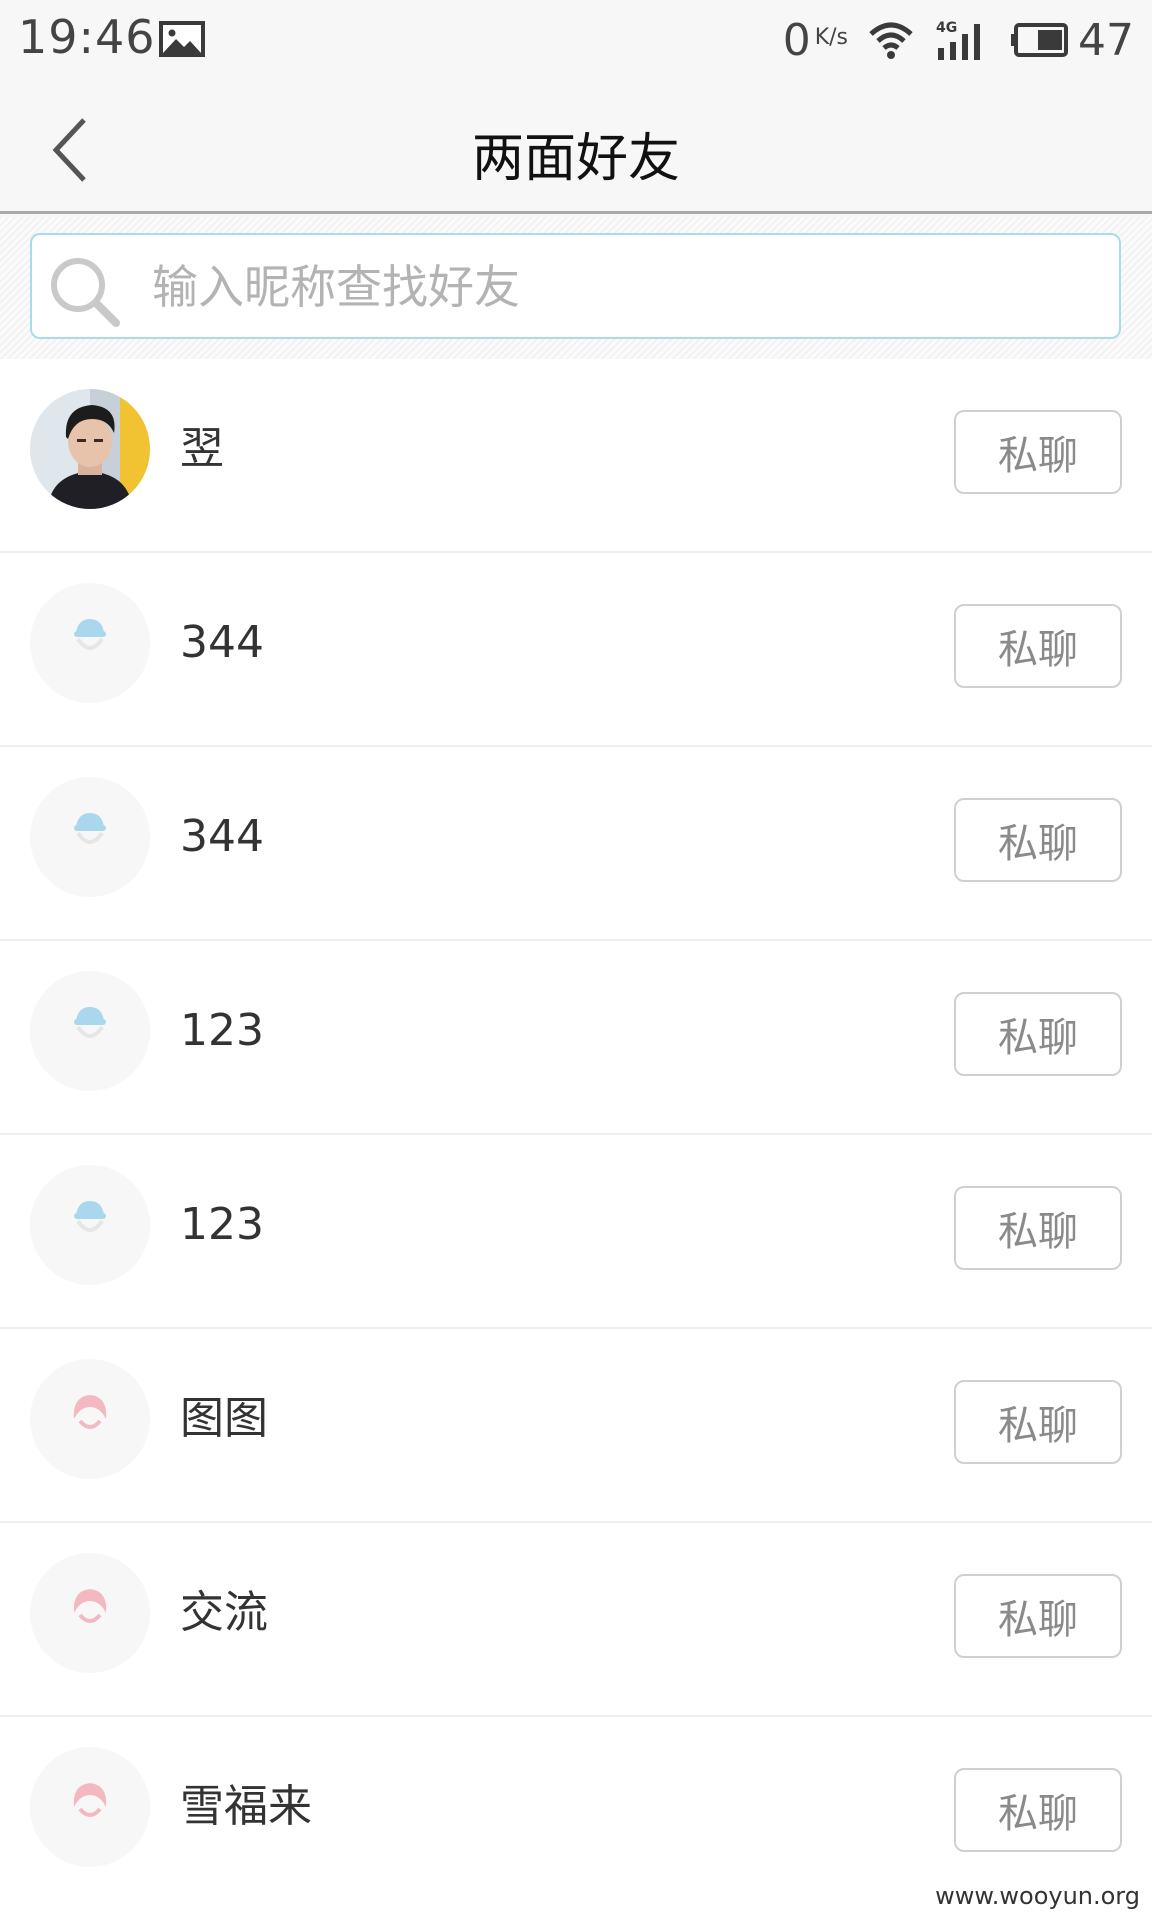 Image resolution: width=1152 pixels, height=1920 pixels. What do you see at coordinates (576, 40) in the screenshot?
I see `status-bar: 19:46 0 K/s 4G 47` at bounding box center [576, 40].